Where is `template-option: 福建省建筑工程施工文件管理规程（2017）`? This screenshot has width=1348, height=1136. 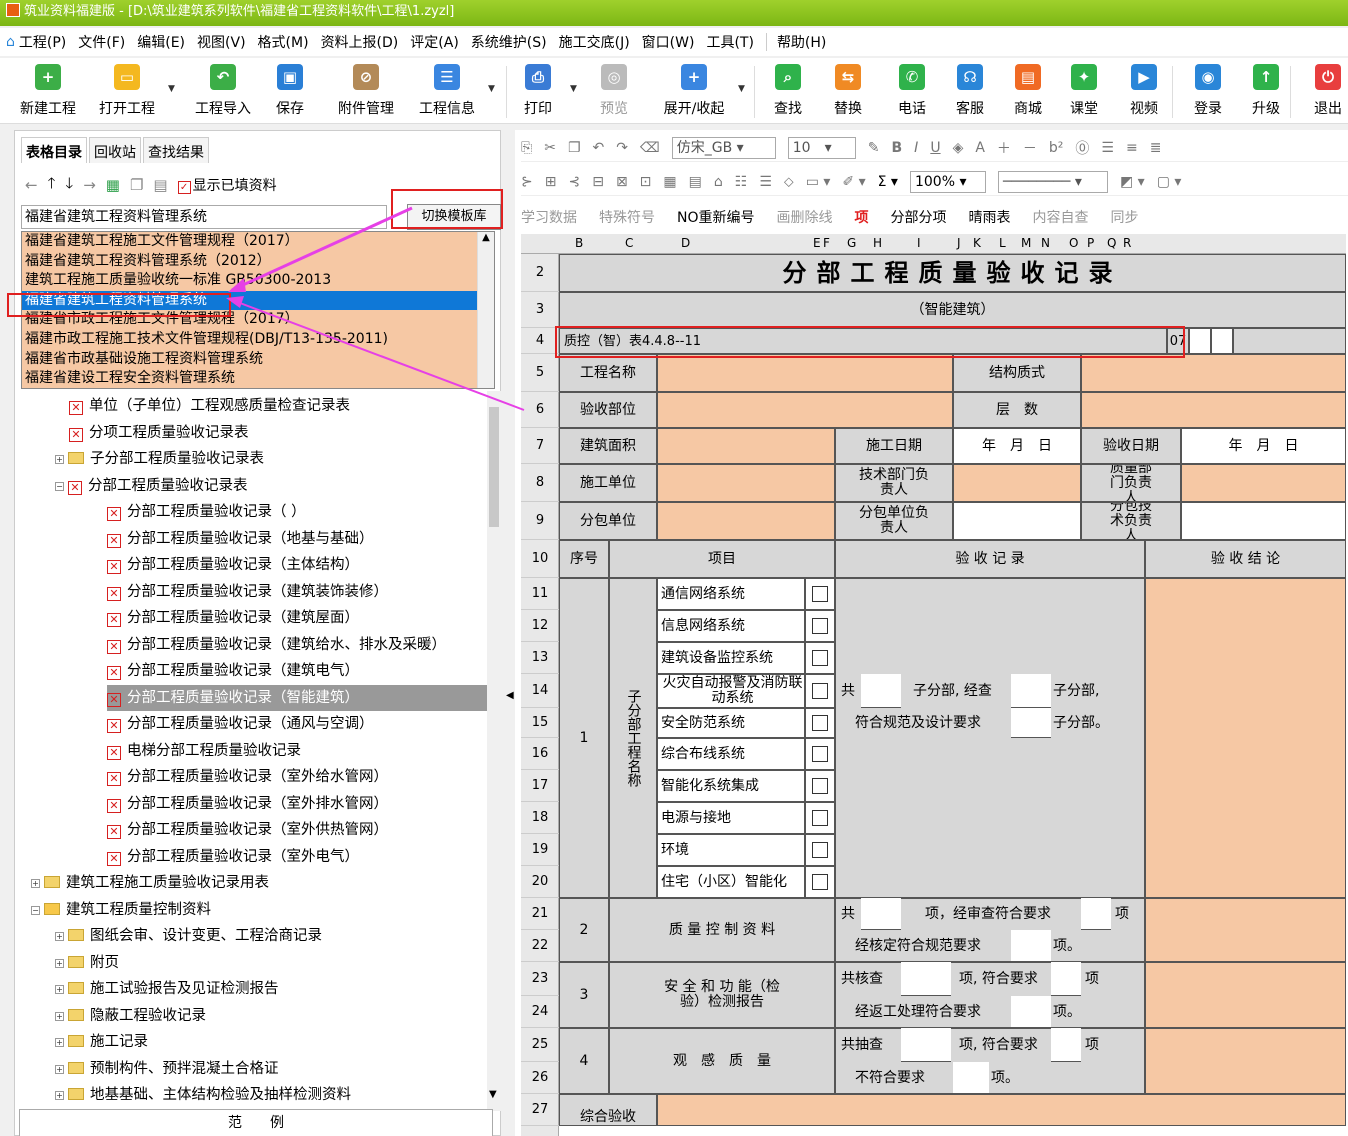
template-option: 福建省建筑工程施工文件管理规程（2017） is located at coordinates (258, 242).